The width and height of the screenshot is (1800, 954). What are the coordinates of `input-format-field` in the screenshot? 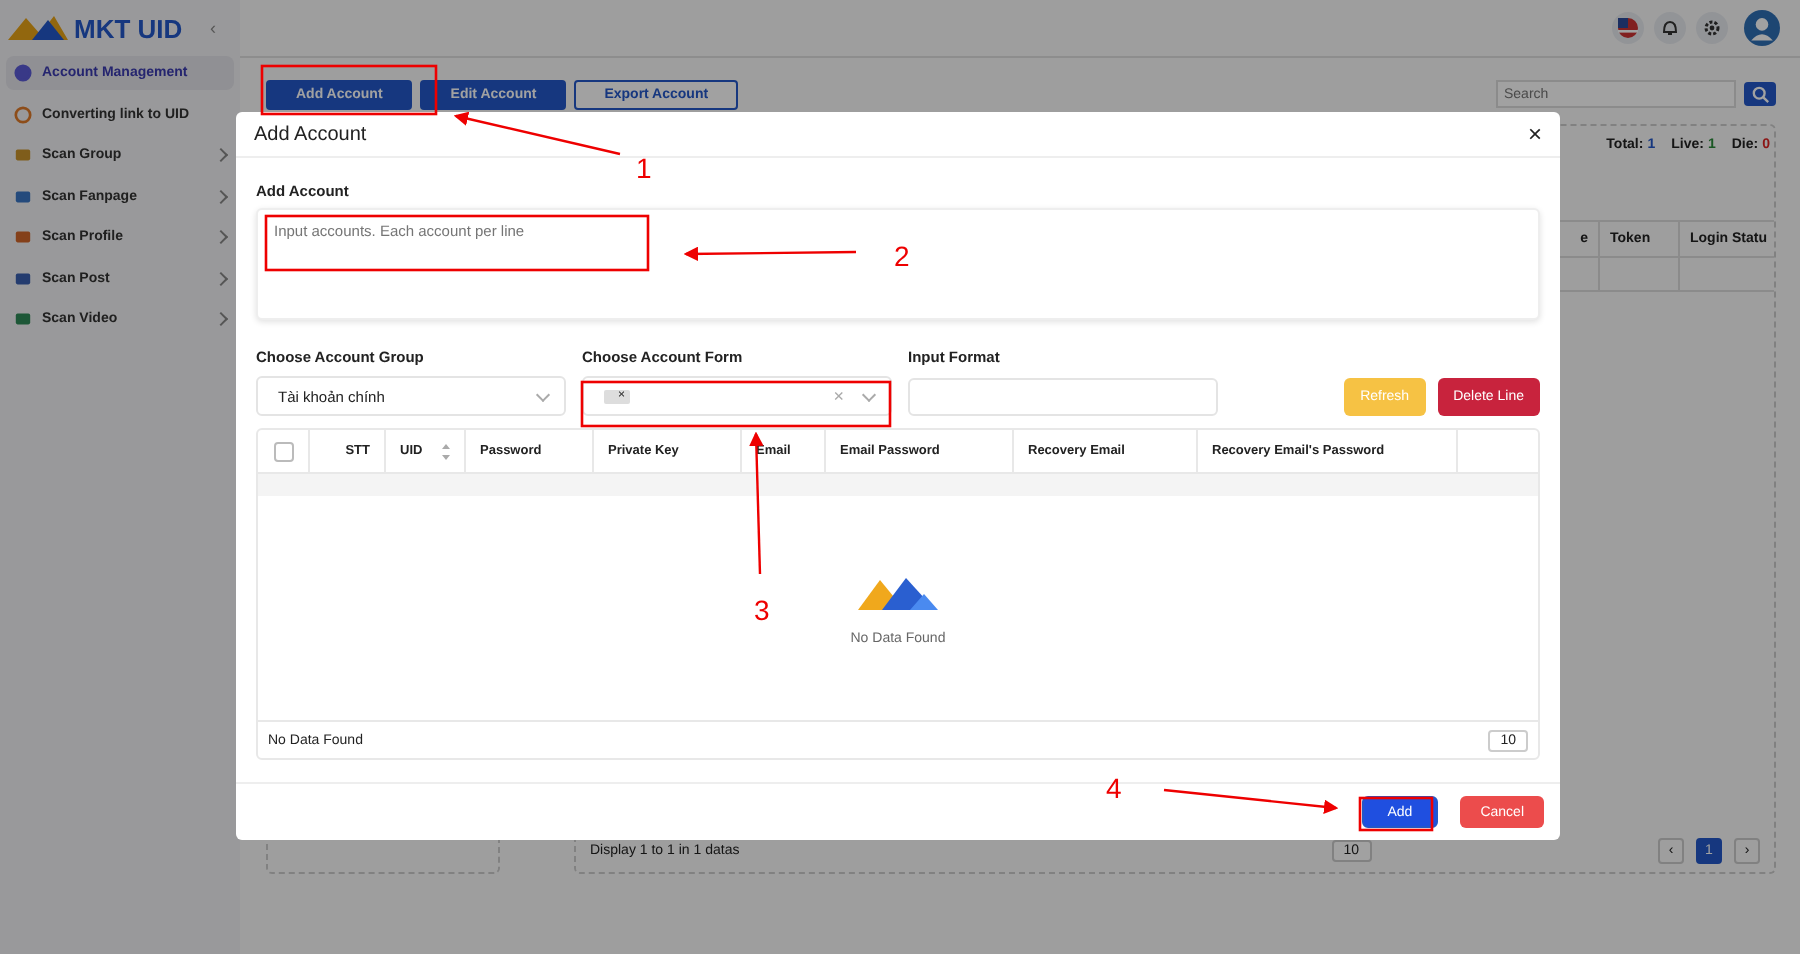 It's located at (1063, 397).